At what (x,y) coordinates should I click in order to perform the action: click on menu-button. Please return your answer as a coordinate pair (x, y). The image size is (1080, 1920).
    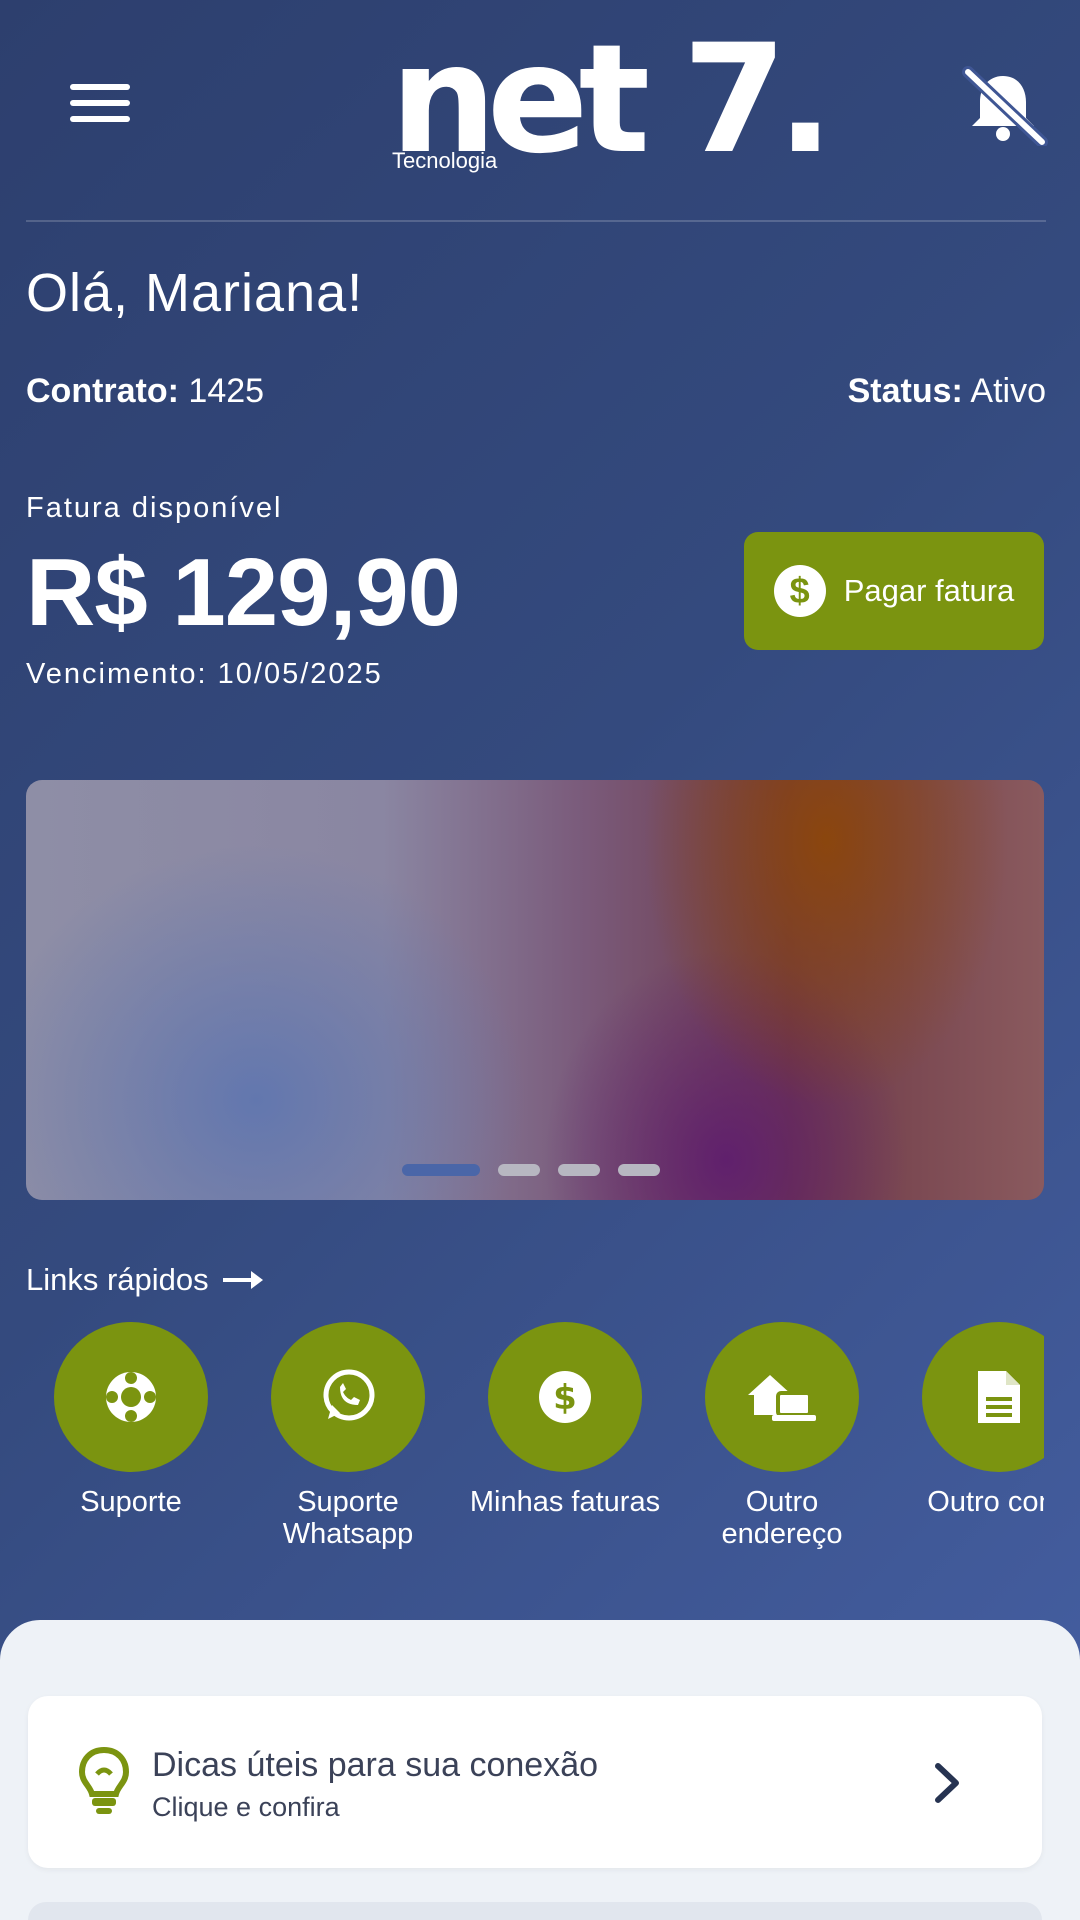
    Looking at the image, I should click on (102, 106).